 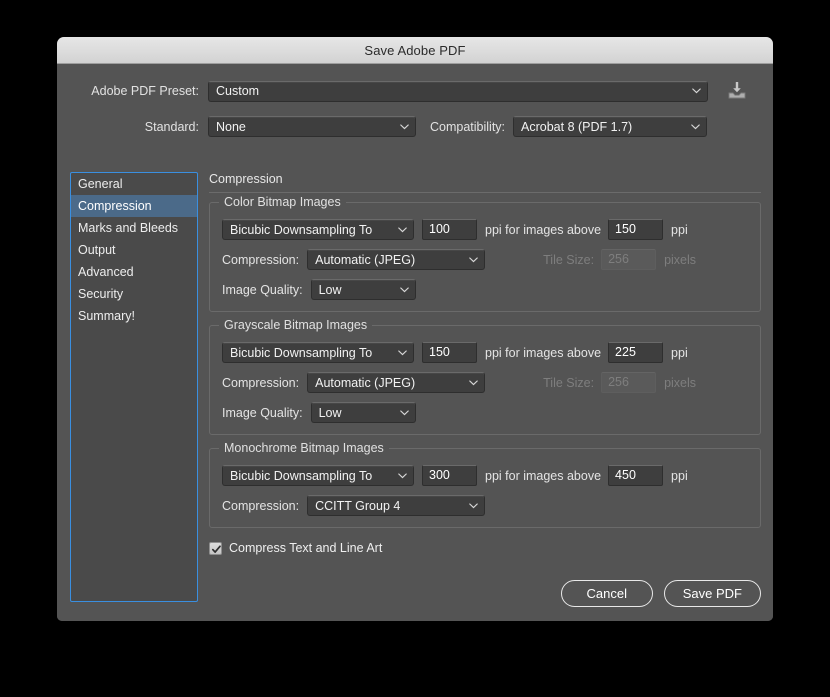 What do you see at coordinates (145, 91) in the screenshot?
I see `preset-label: Adobe PDF Preset:` at bounding box center [145, 91].